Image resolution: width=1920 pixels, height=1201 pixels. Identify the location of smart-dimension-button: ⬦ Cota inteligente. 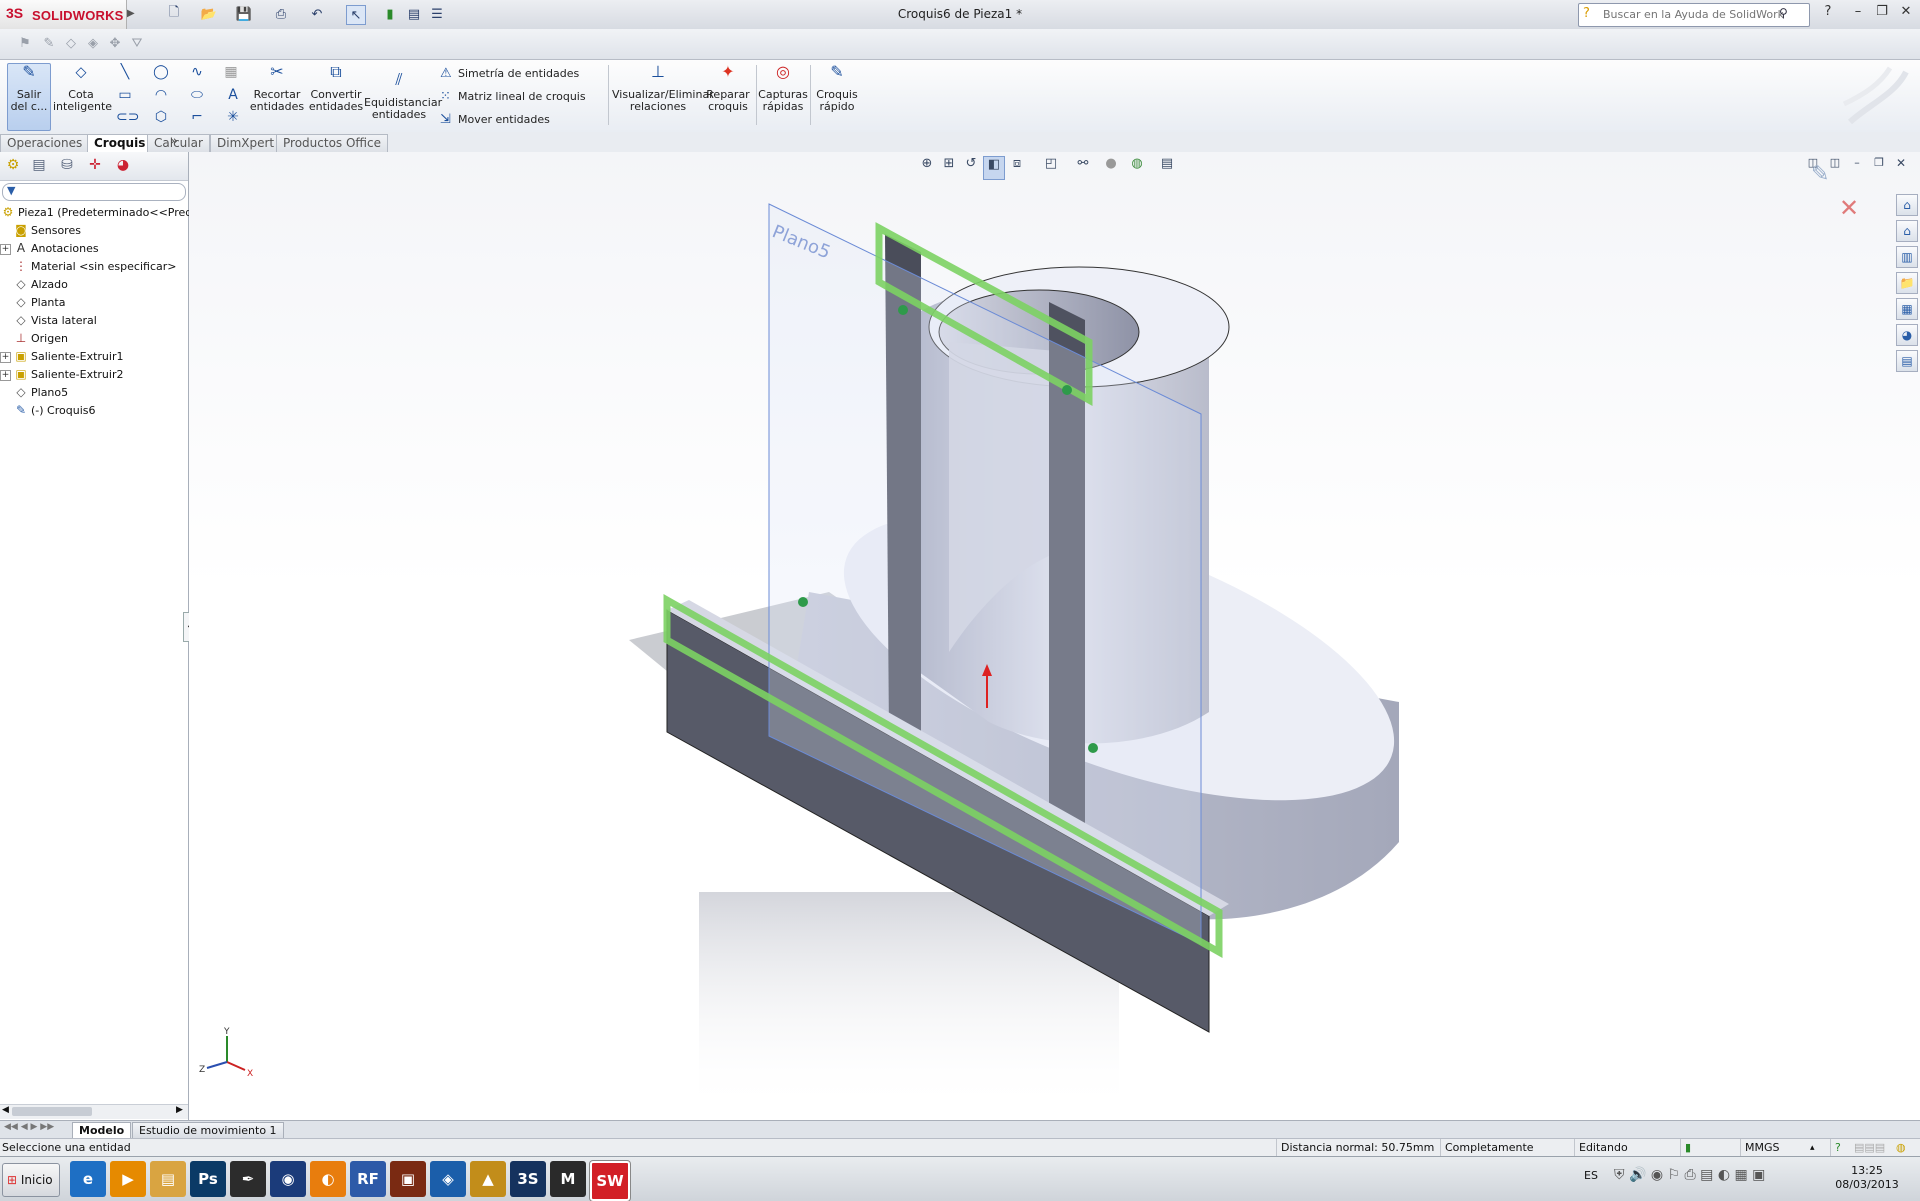
(82, 95).